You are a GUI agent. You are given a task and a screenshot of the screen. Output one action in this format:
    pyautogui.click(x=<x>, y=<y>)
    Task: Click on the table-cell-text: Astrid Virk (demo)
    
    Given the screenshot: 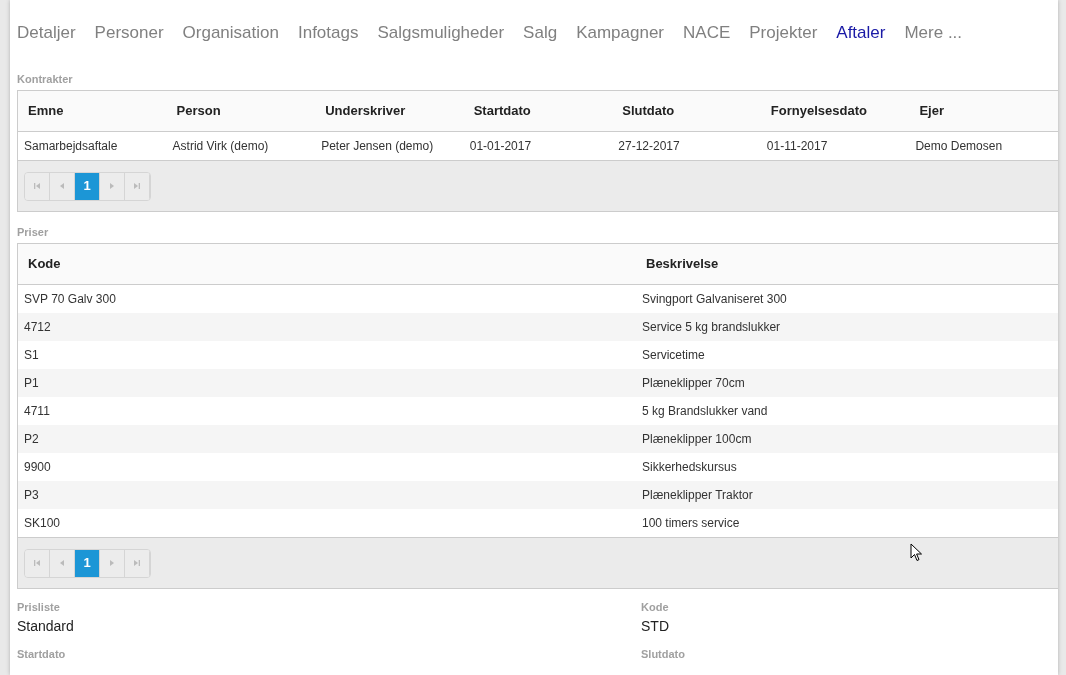 What is the action you would take?
    pyautogui.click(x=220, y=146)
    